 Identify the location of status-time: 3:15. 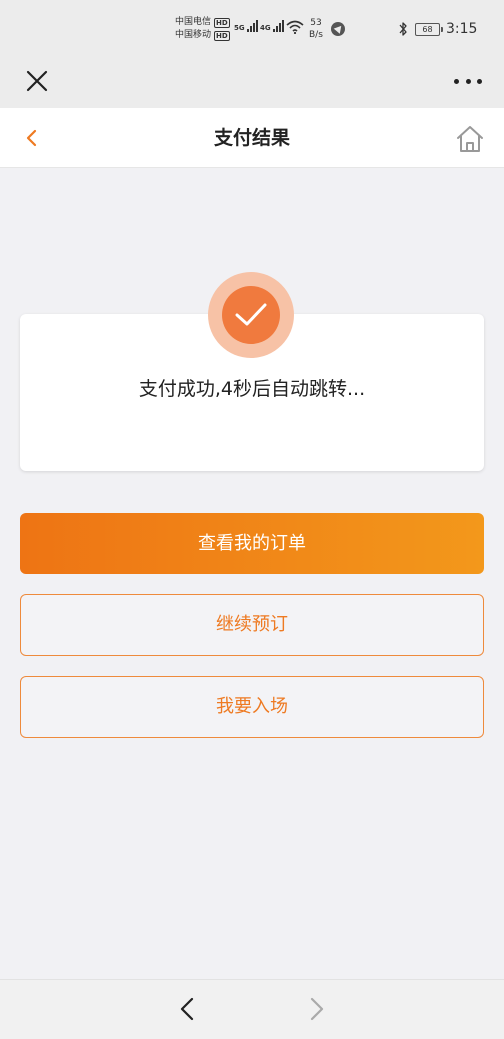
(462, 29).